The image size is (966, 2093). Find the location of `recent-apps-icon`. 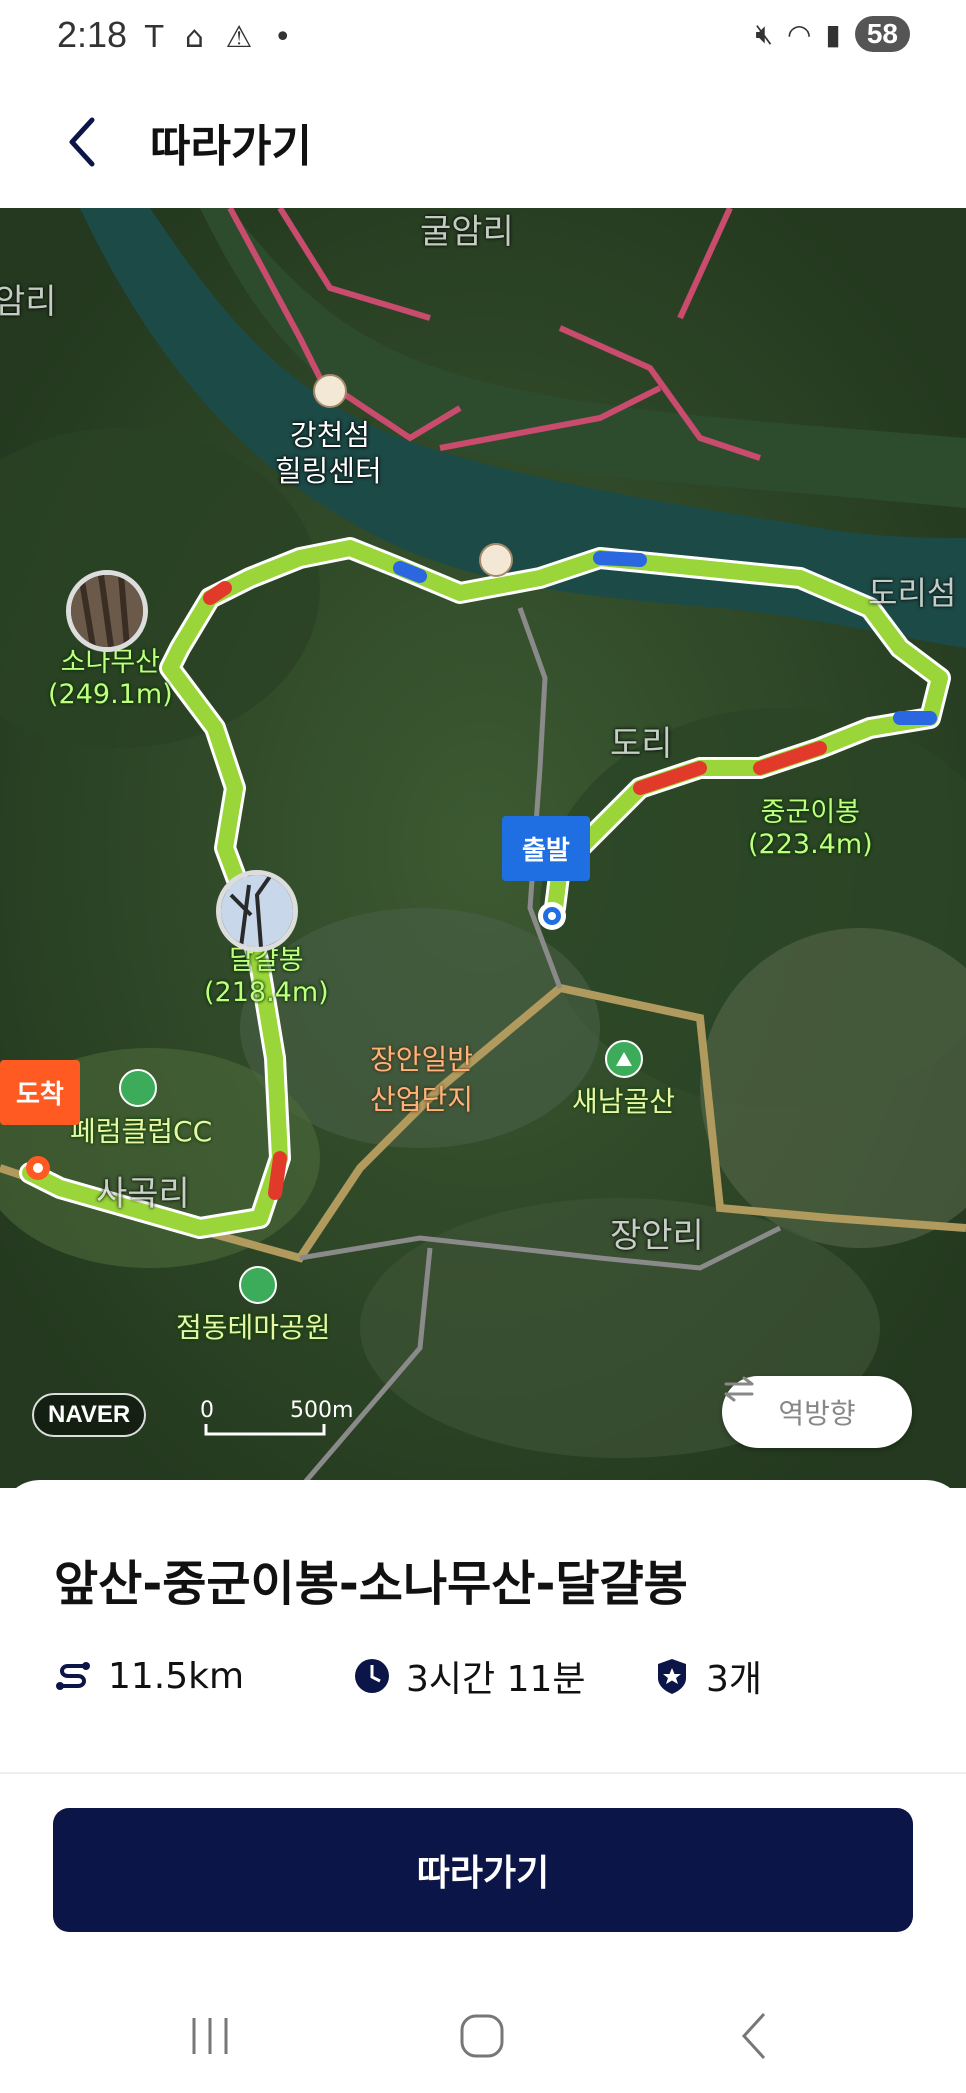

recent-apps-icon is located at coordinates (210, 2036).